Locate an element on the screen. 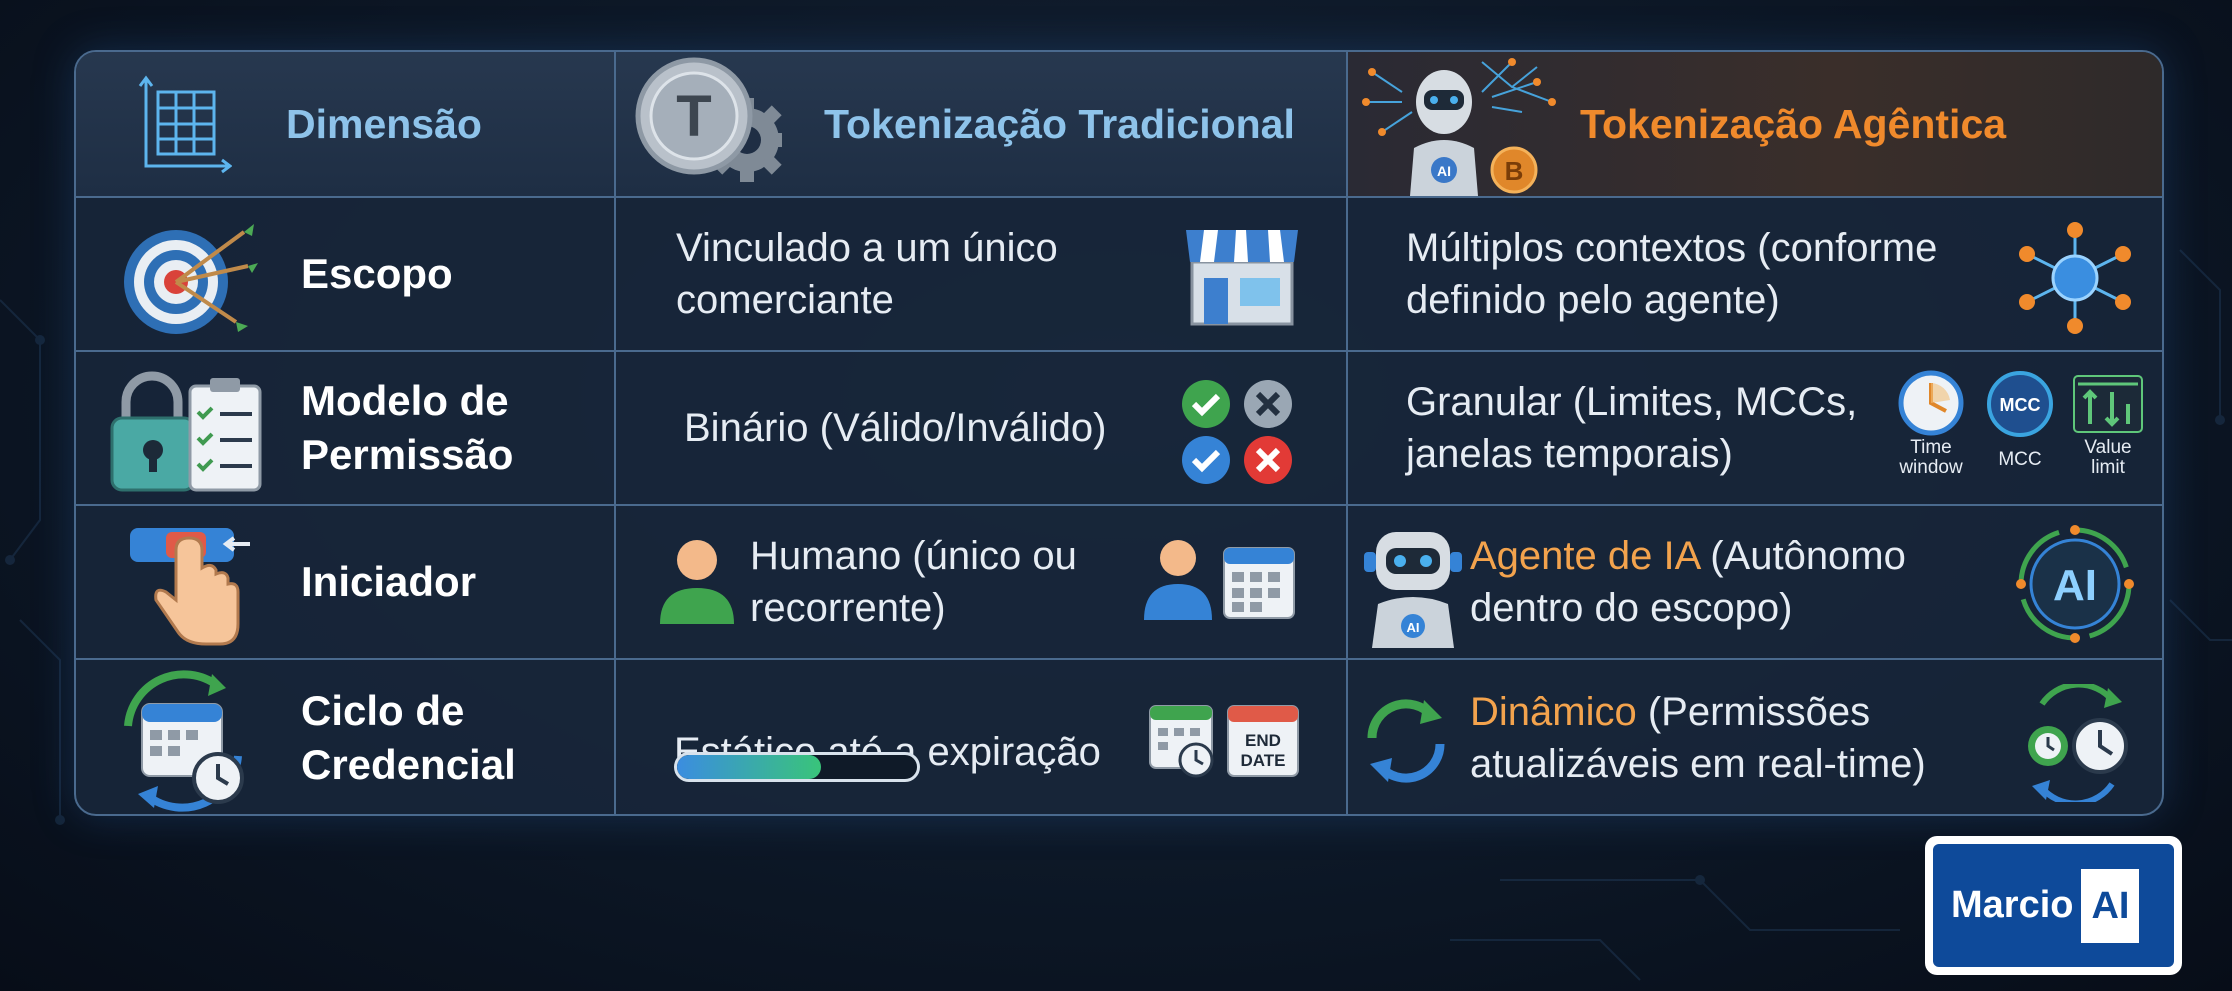  text-line: limit is located at coordinates (2108, 467).